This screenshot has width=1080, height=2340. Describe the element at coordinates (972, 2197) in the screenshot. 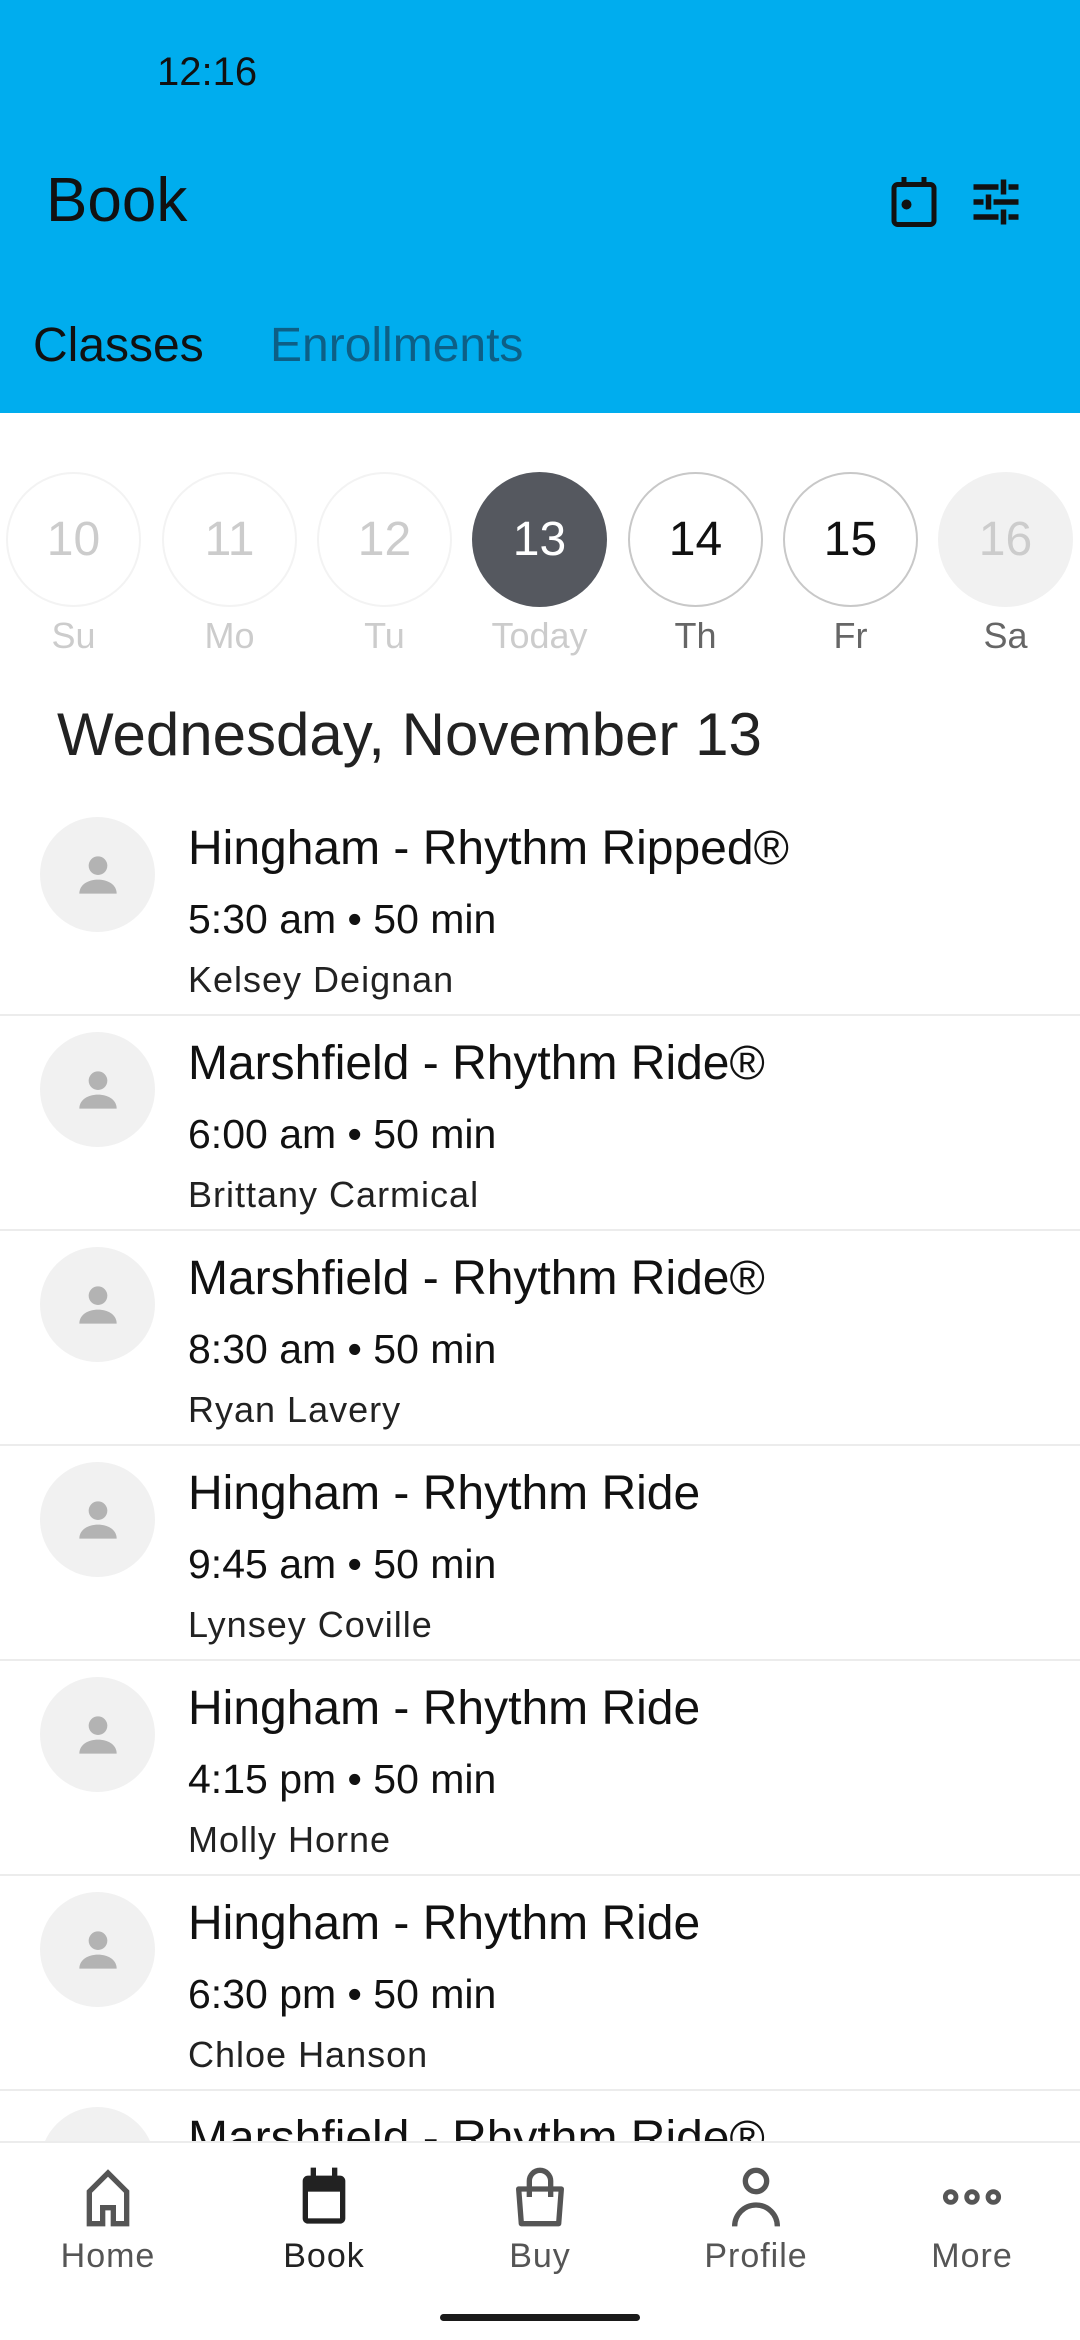

I see `more-dots-icon` at that location.